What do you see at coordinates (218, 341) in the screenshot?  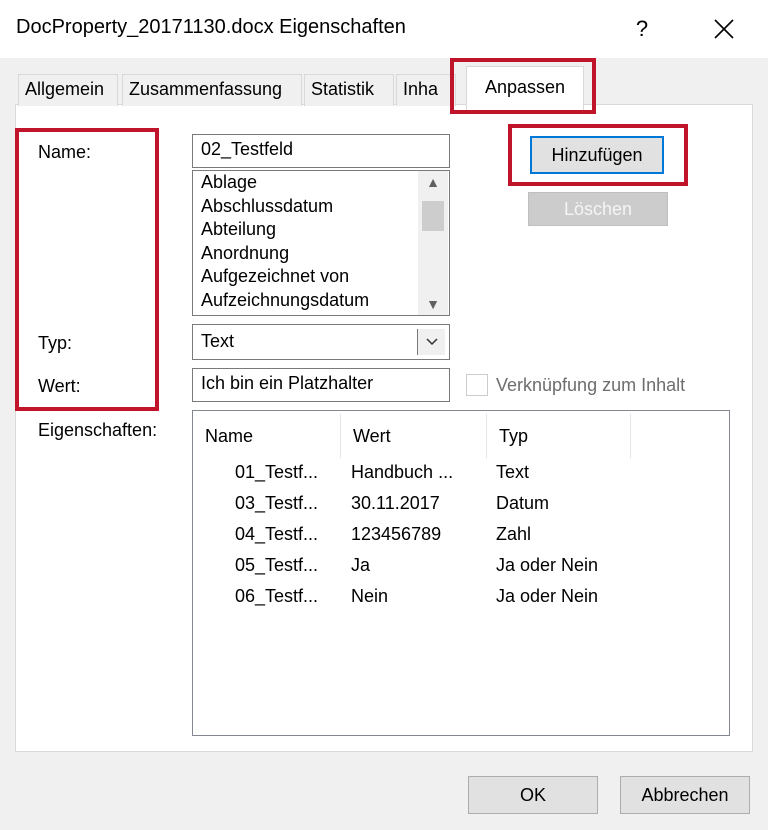 I see `type-selected-value: Text` at bounding box center [218, 341].